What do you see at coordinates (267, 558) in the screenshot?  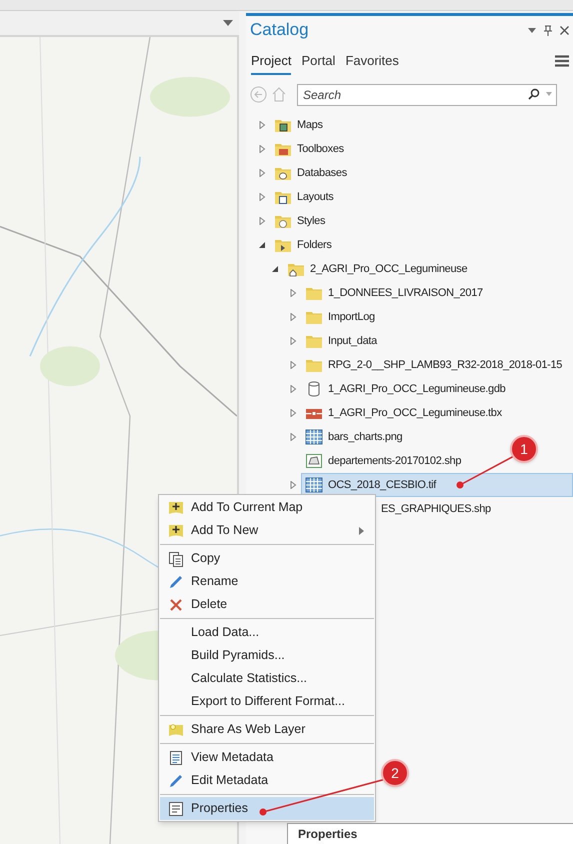 I see `menu-item: Copy` at bounding box center [267, 558].